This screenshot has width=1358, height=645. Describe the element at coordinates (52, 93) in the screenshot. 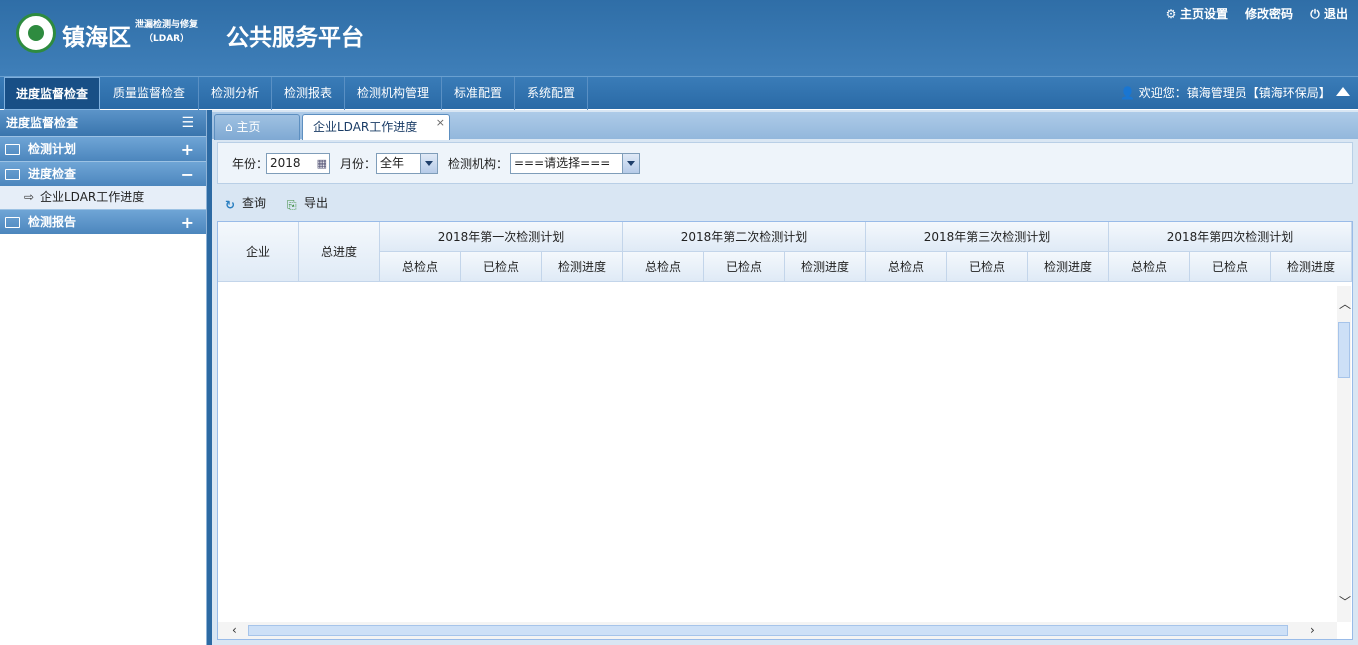

I see `nav-item-progress: 进度监督检查` at that location.